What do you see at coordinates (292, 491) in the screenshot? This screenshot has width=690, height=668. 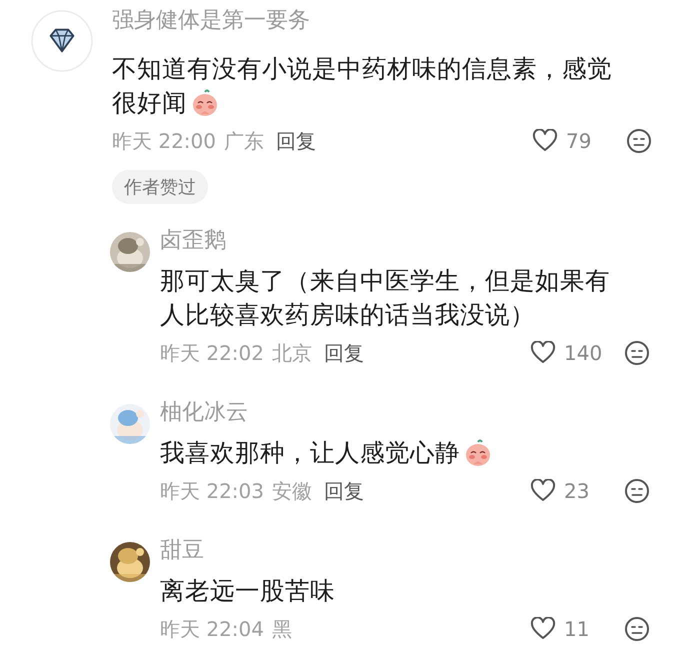 I see `comment-location: 安徽` at bounding box center [292, 491].